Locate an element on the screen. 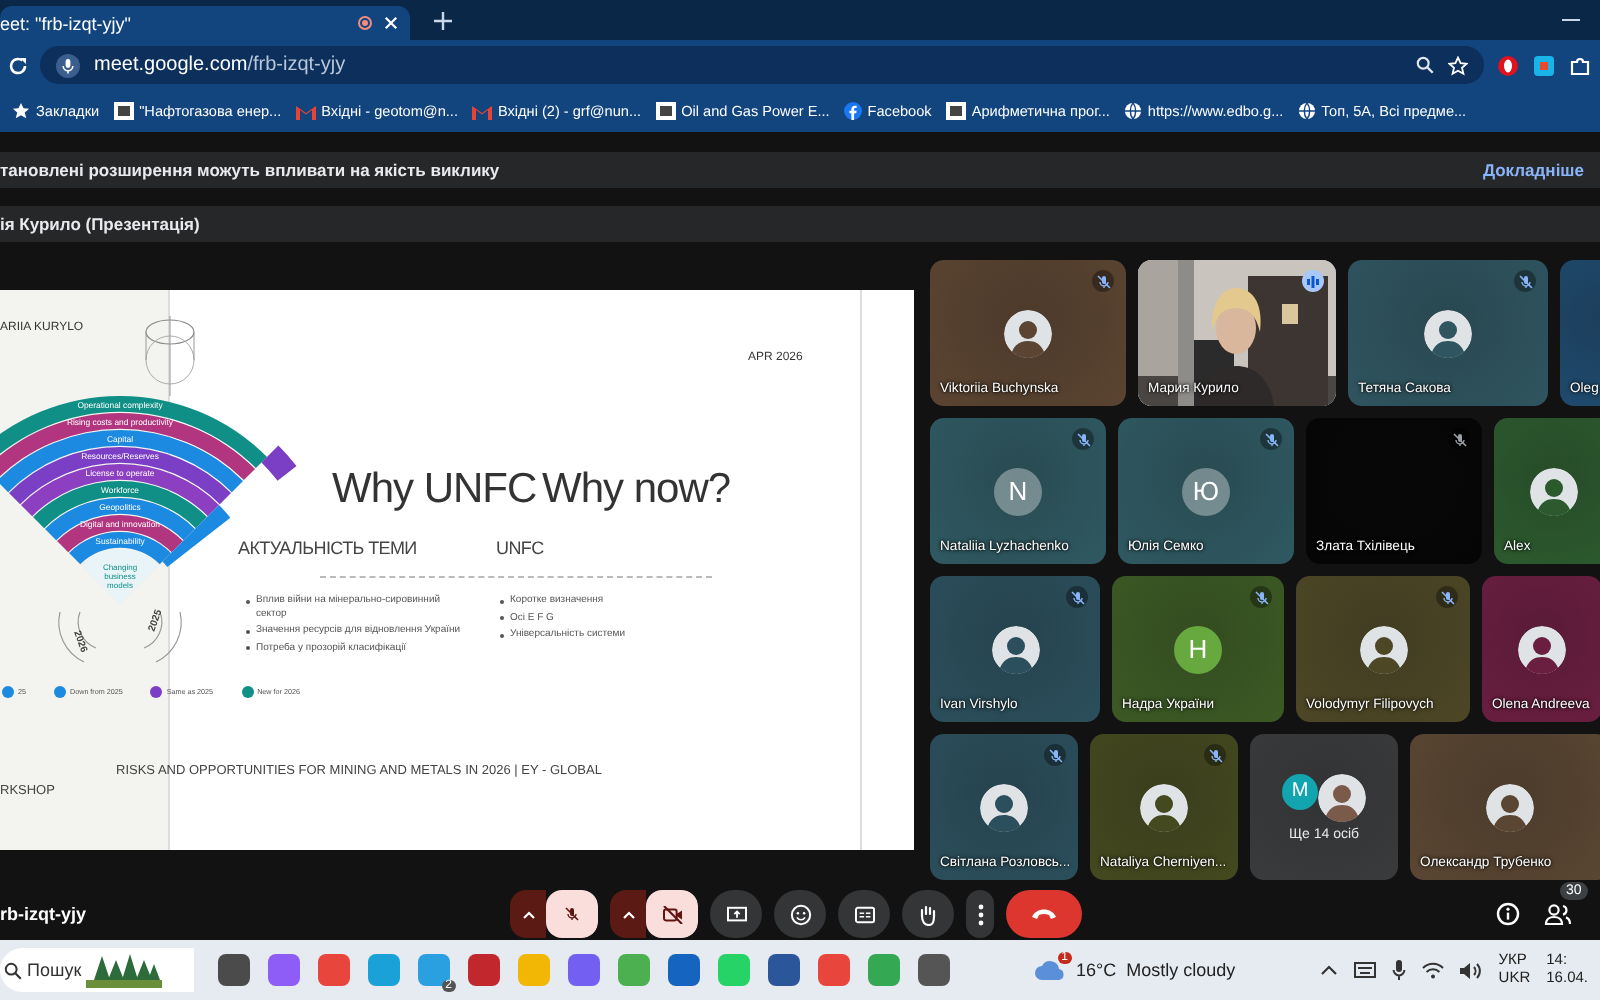 The height and width of the screenshot is (1000, 1600). new-tab-icon is located at coordinates (443, 20).